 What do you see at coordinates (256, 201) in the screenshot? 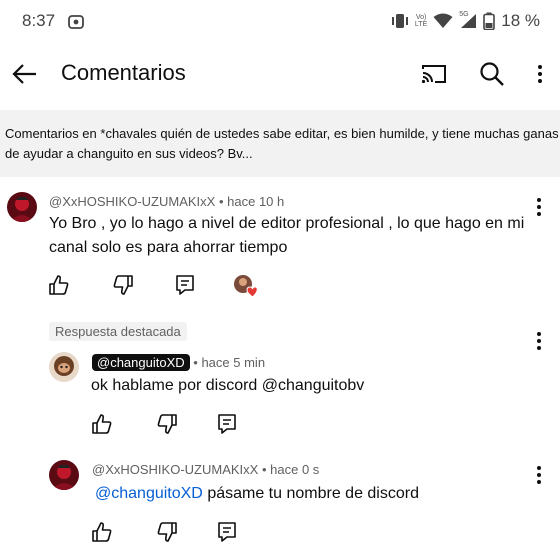
I see `comment-time: hace 10 h` at bounding box center [256, 201].